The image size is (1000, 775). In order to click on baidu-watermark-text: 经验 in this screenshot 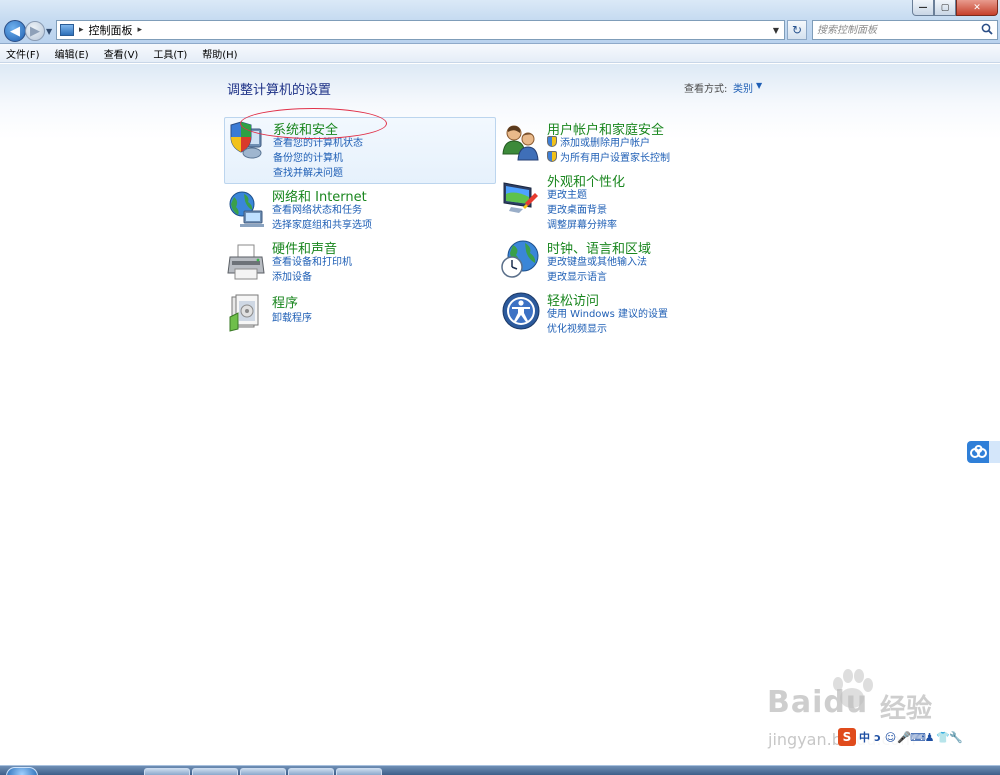, I will do `click(906, 709)`.